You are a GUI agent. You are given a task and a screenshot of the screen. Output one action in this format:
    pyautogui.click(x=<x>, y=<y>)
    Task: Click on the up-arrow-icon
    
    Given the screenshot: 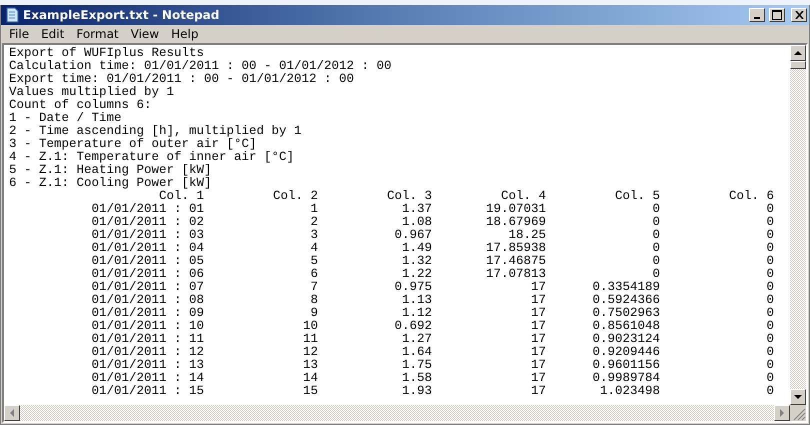 What is the action you would take?
    pyautogui.click(x=798, y=53)
    